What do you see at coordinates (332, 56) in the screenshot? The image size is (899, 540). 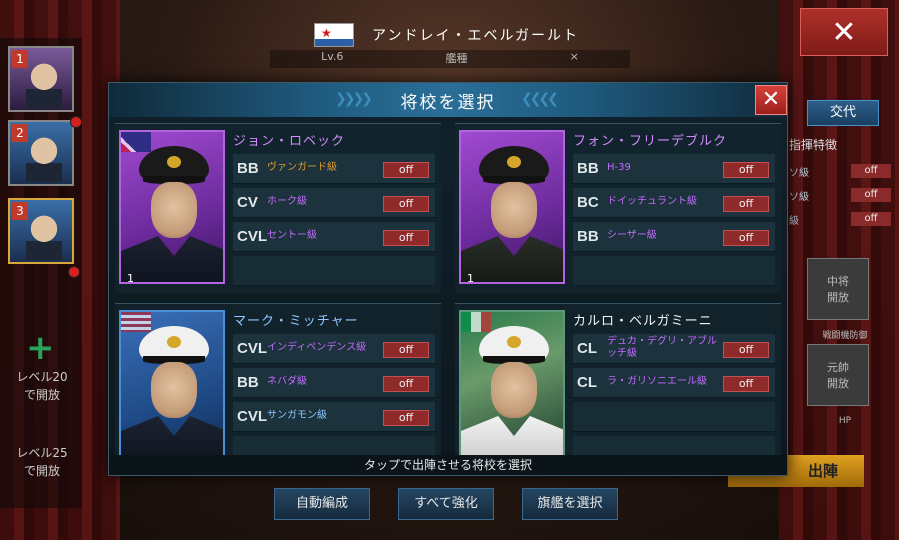 I see `stat-level: Lv.6` at bounding box center [332, 56].